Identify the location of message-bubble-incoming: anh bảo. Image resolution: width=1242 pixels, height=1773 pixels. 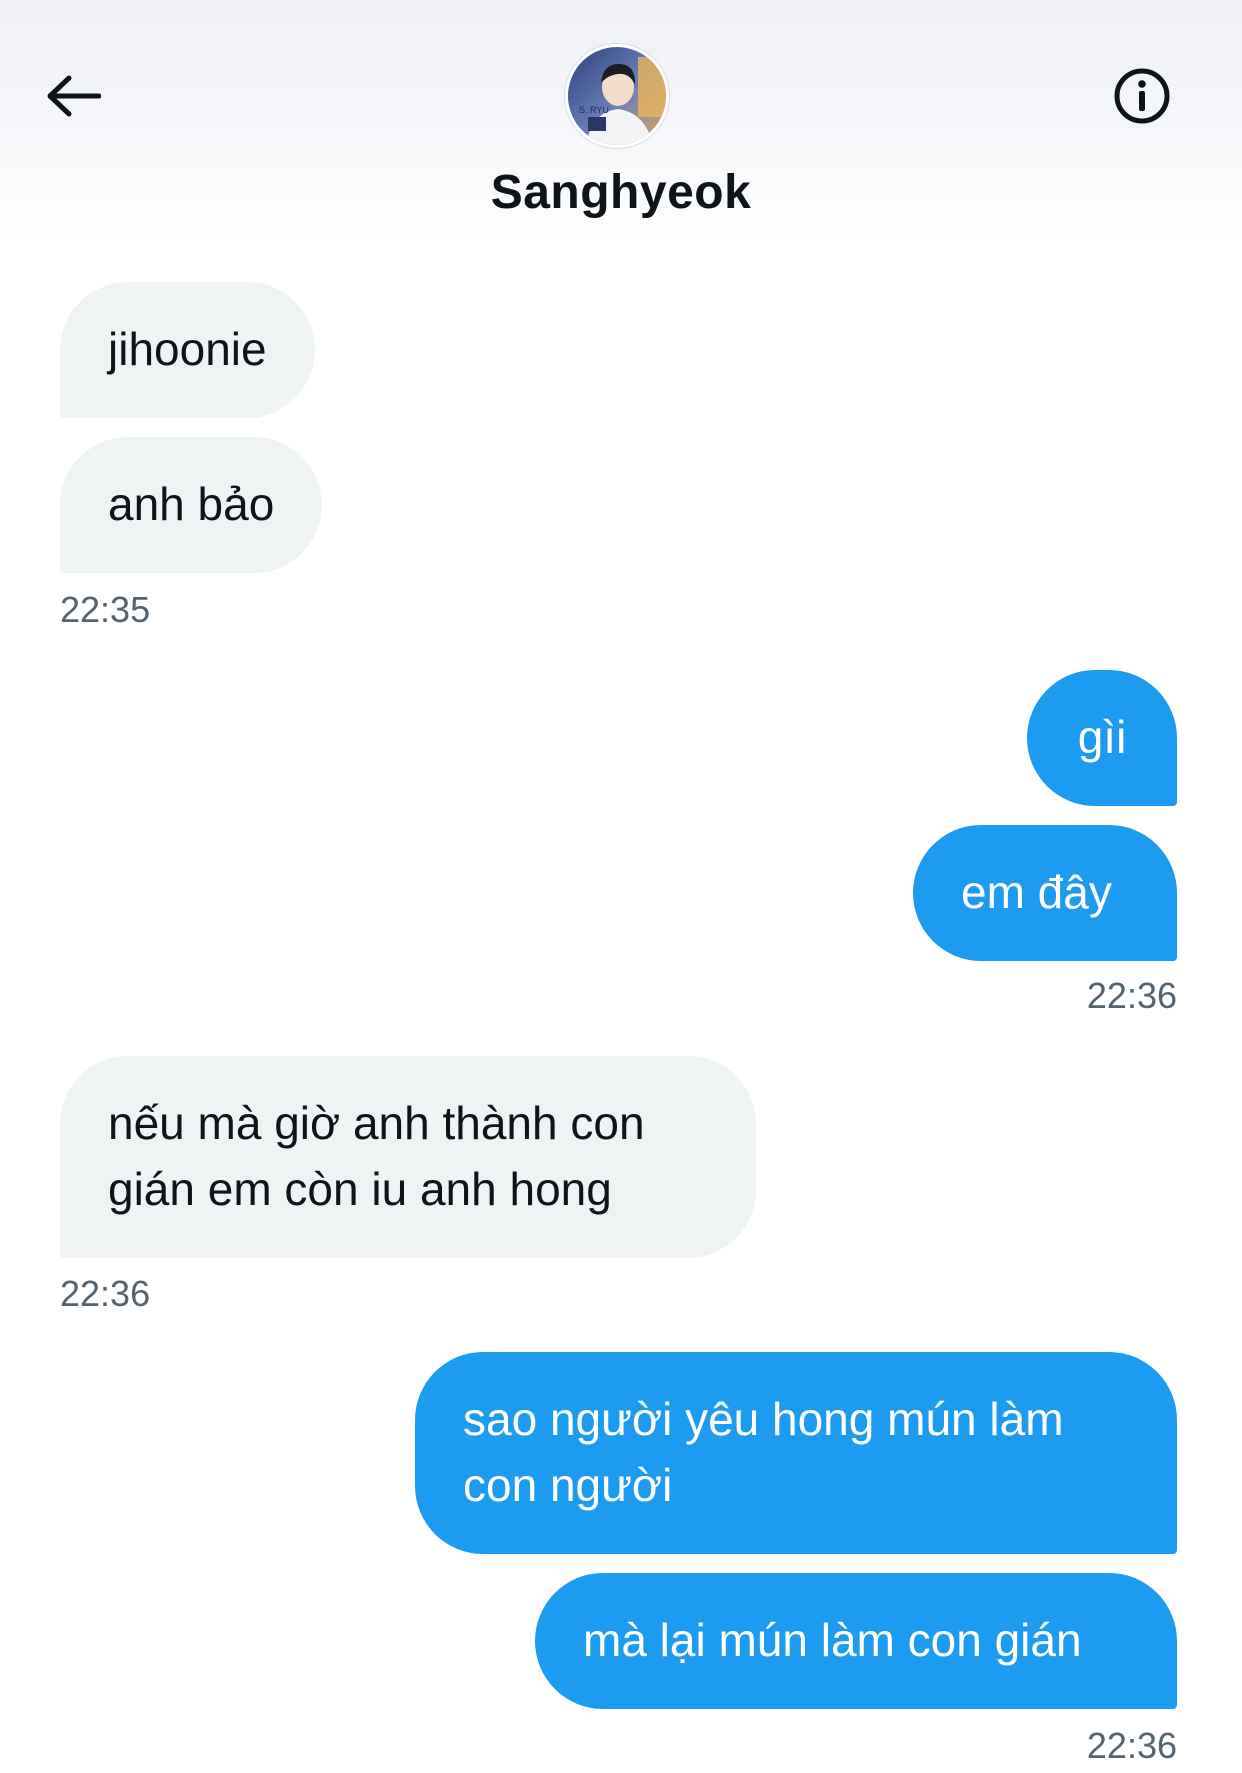
(191, 505).